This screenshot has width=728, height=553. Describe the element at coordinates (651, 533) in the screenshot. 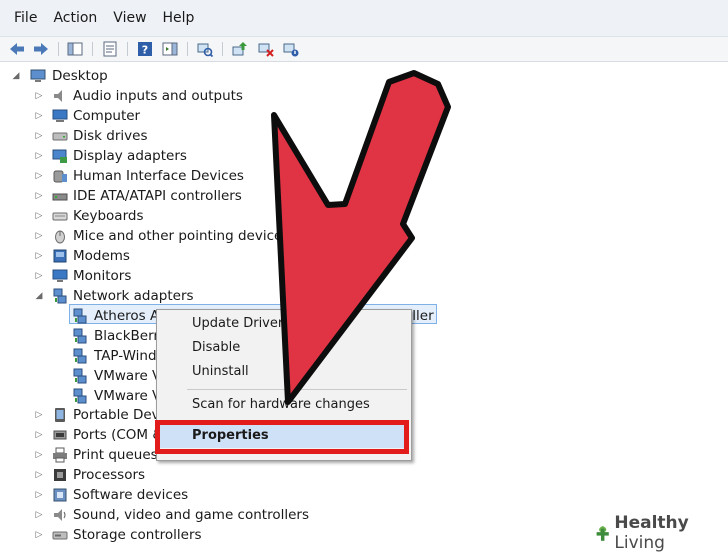

I see `watermark-text: Healthy Living` at that location.